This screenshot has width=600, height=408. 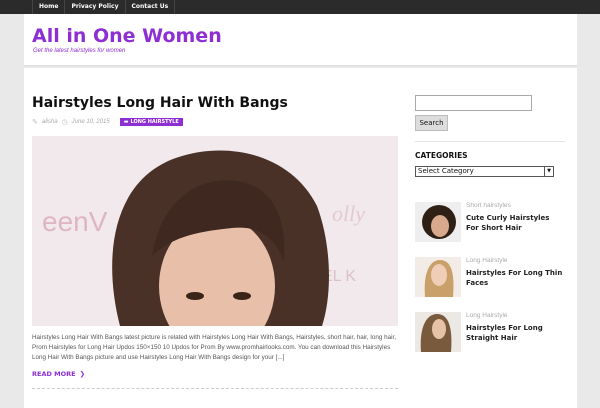 I want to click on search-input, so click(x=473, y=103).